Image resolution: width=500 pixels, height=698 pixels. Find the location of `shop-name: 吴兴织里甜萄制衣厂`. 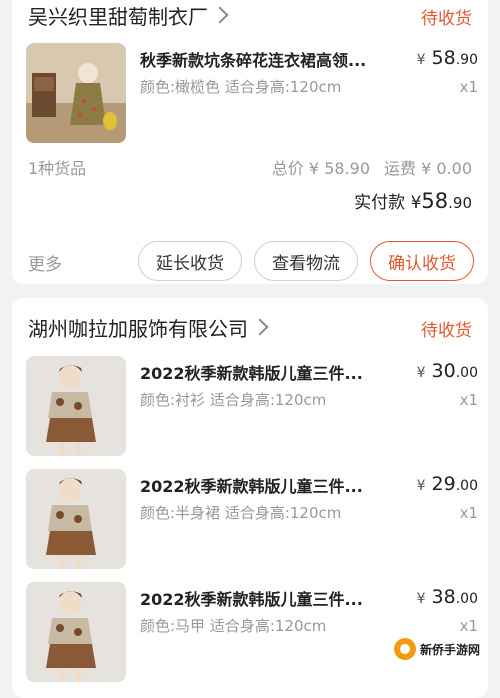

shop-name: 吴兴织里甜萄制衣厂 is located at coordinates (118, 15).